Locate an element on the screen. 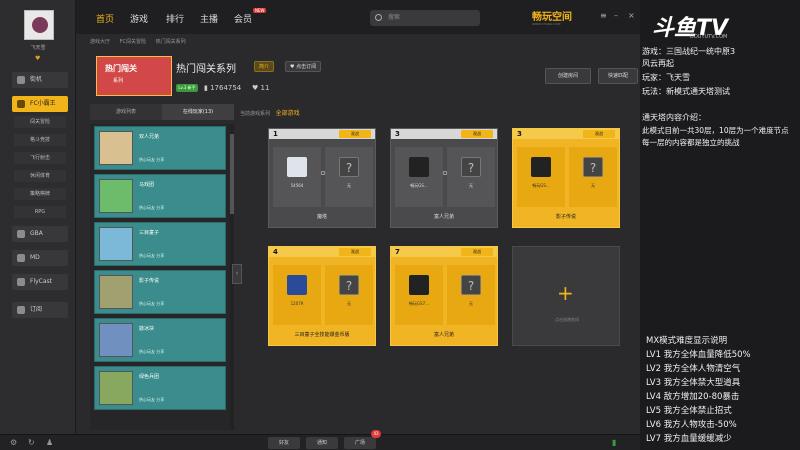 This screenshot has height=450, width=800. intro-tag: 简介 is located at coordinates (264, 66).